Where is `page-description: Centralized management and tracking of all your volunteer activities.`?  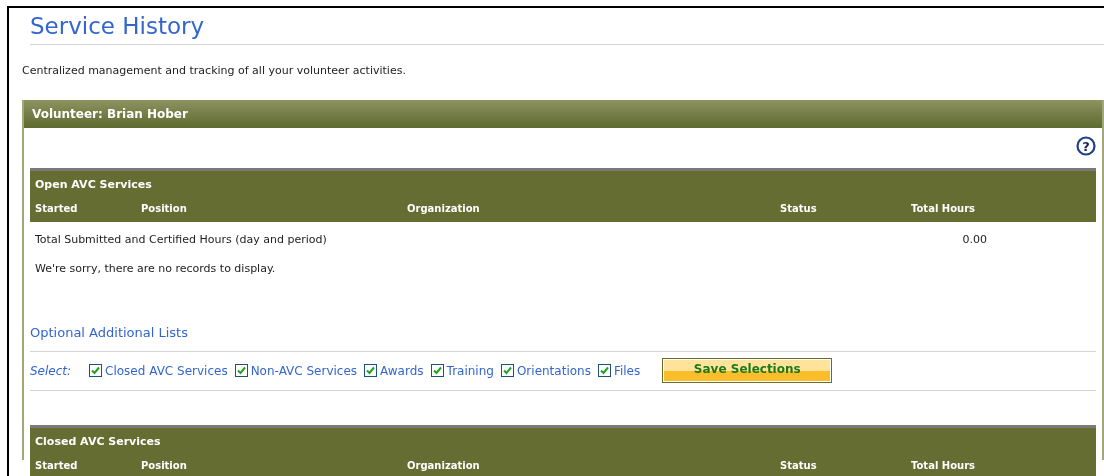
page-description: Centralized management and tracking of all your volunteer activities. is located at coordinates (214, 71).